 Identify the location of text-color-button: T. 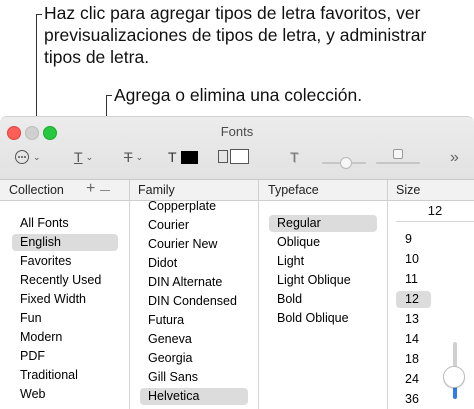
(183, 157).